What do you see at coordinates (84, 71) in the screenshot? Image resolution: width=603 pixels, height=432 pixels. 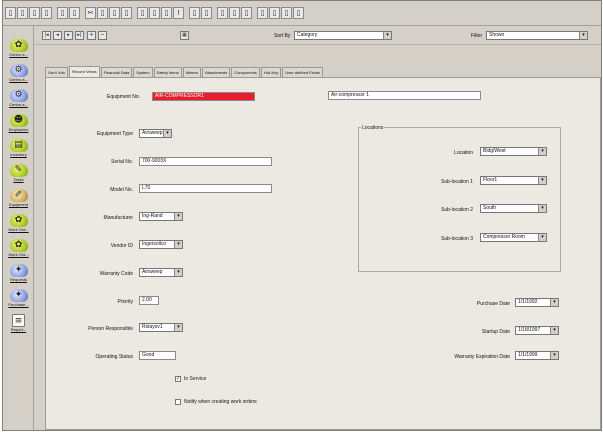 I see `tab-record-views: Record Views` at bounding box center [84, 71].